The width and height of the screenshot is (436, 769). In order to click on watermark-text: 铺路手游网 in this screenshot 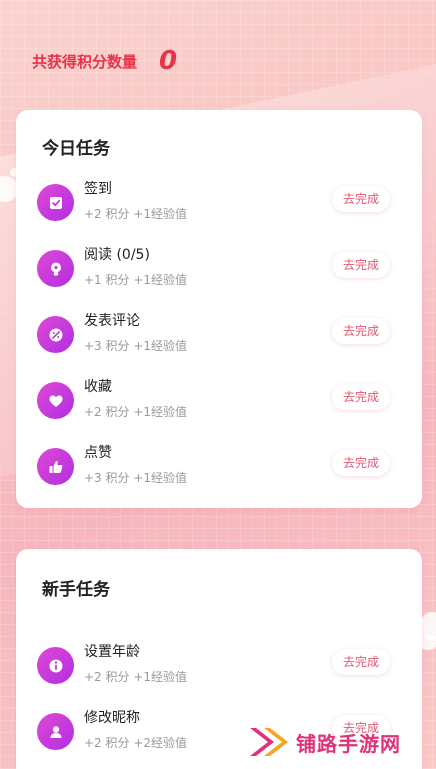, I will do `click(348, 743)`.